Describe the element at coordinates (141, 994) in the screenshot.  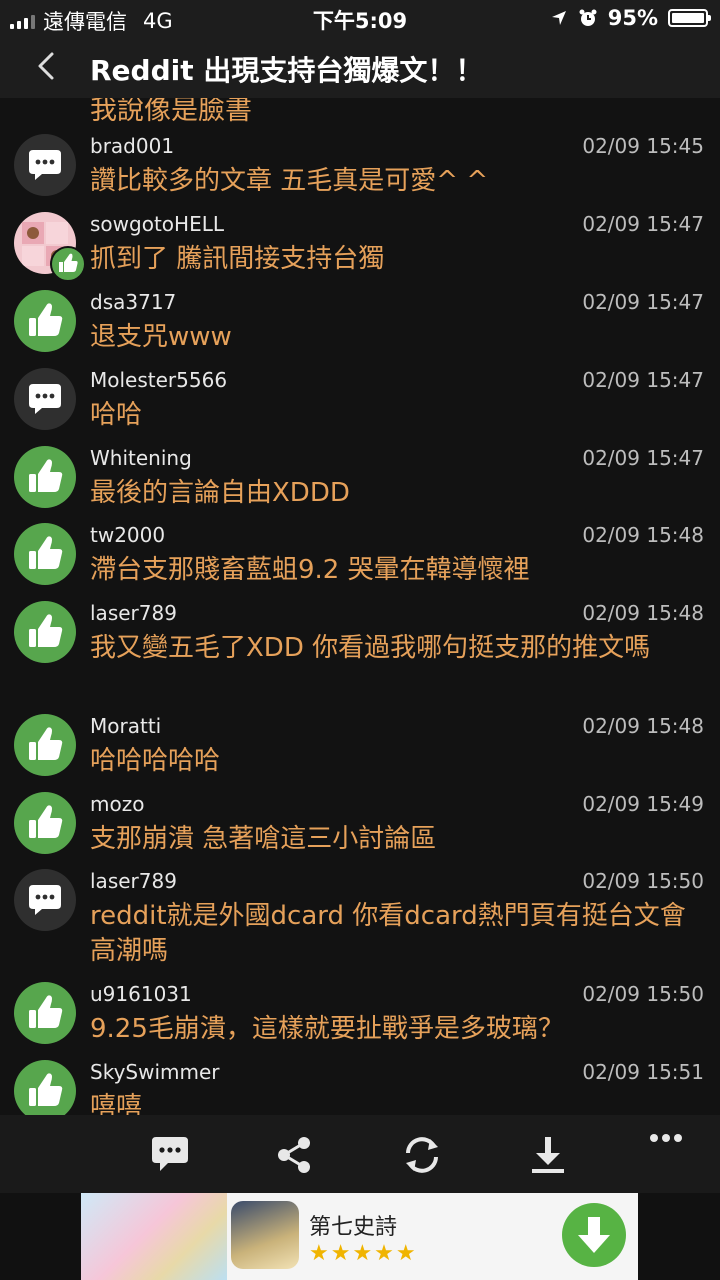
I see `comment-username: u9161031` at that location.